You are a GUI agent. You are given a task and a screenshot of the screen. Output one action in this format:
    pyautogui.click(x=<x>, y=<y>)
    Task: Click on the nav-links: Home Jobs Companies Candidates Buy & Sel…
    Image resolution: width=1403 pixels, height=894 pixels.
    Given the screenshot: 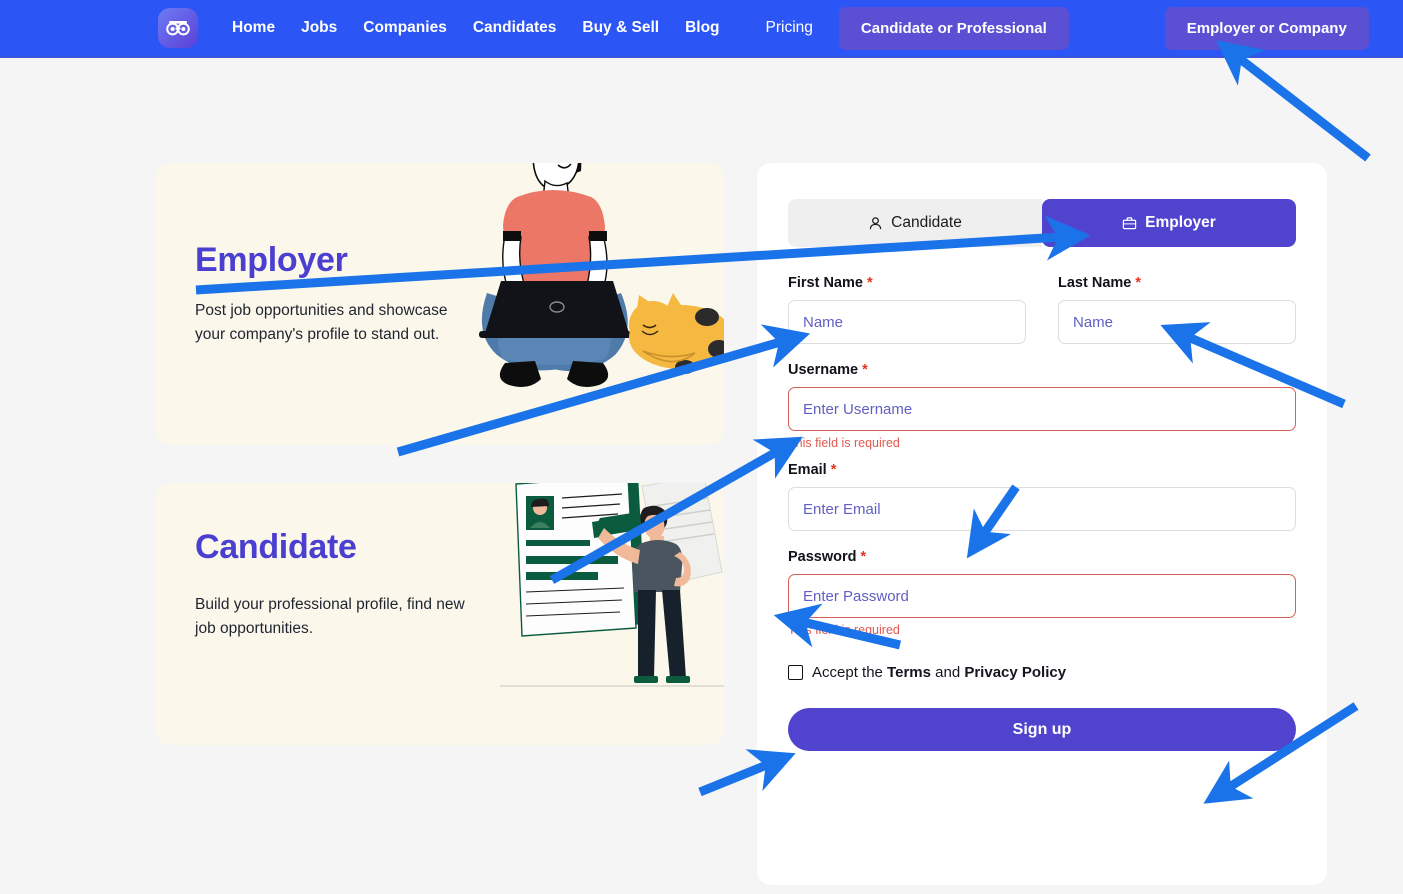 What is the action you would take?
    pyautogui.click(x=535, y=28)
    